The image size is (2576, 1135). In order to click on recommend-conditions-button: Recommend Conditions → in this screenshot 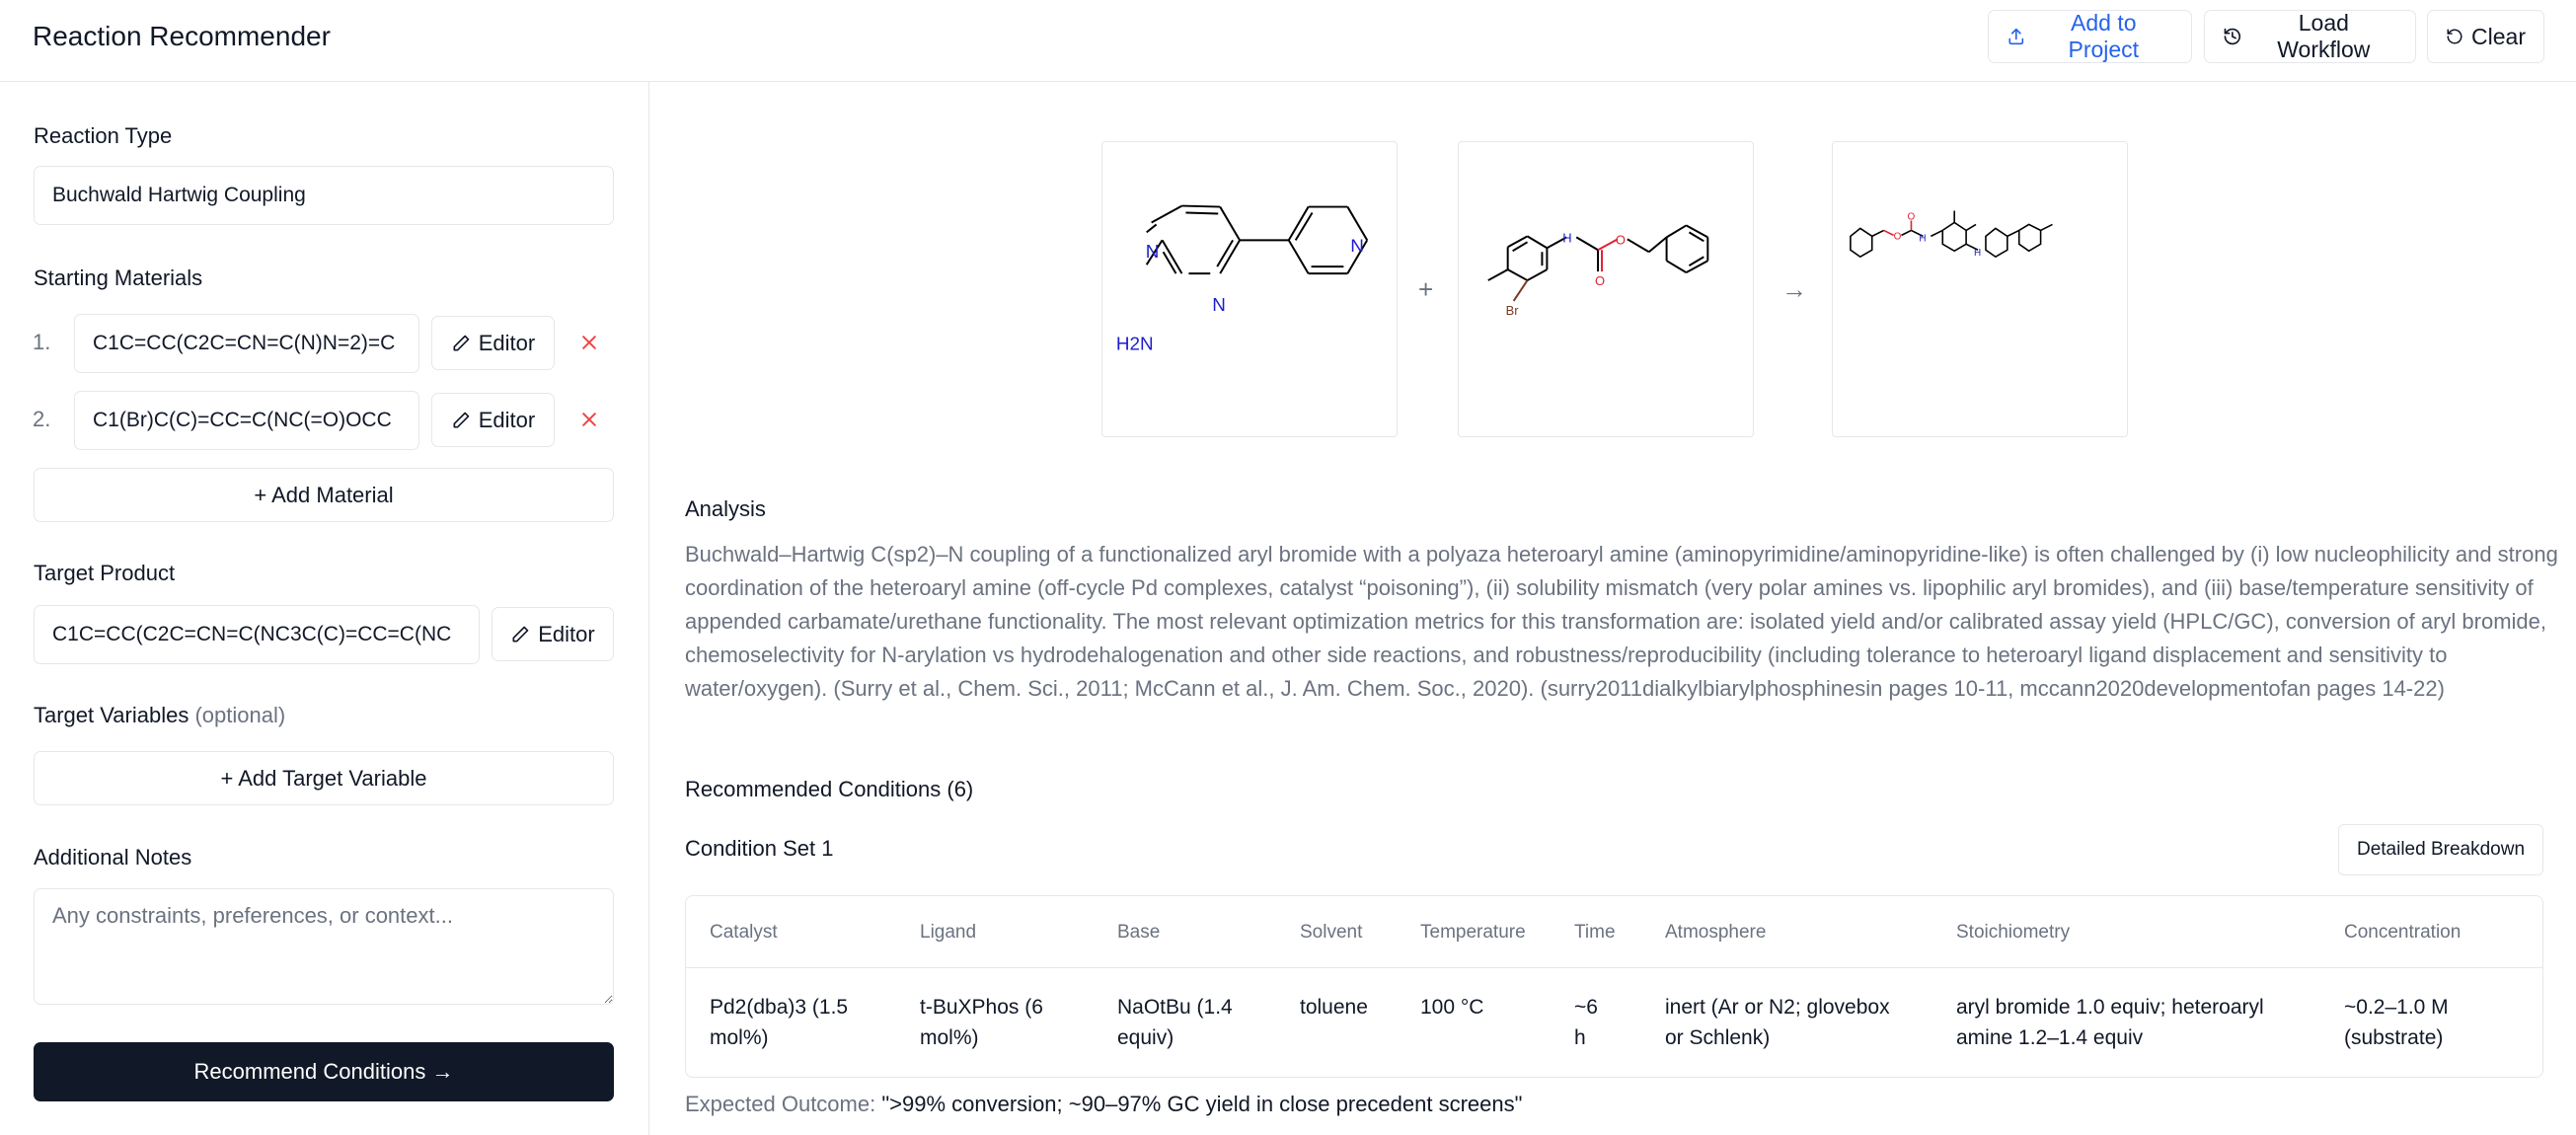, I will do `click(324, 1071)`.